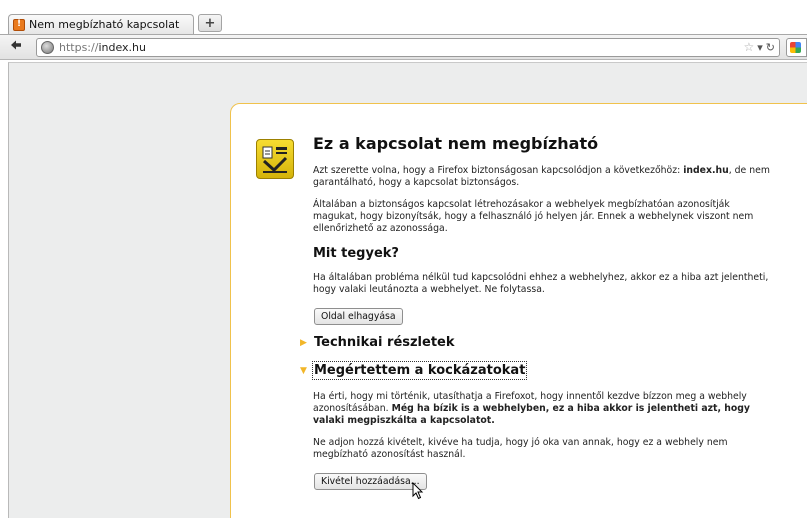  I want to click on site-identity-icon, so click(47, 47).